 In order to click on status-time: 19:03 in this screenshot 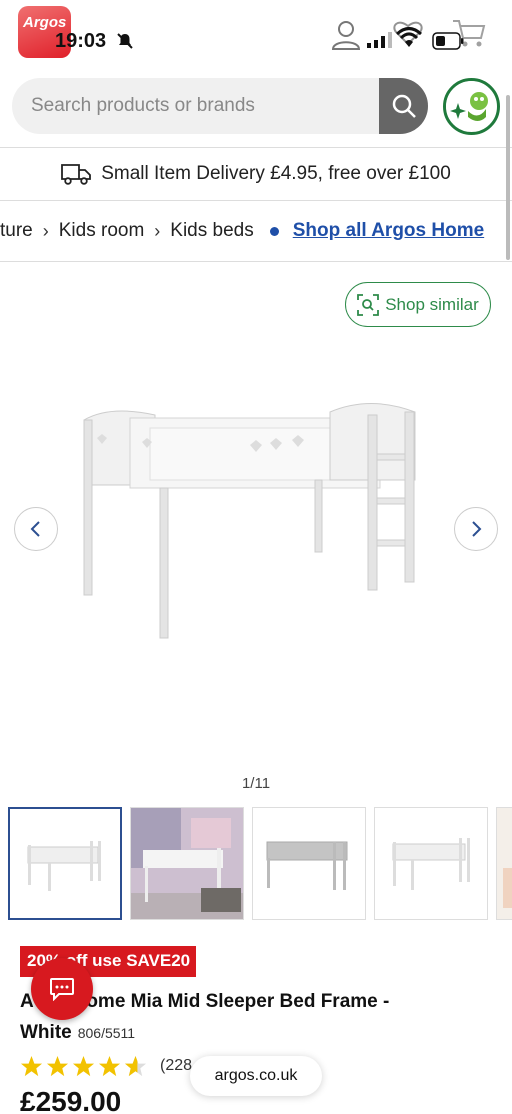, I will do `click(81, 41)`.